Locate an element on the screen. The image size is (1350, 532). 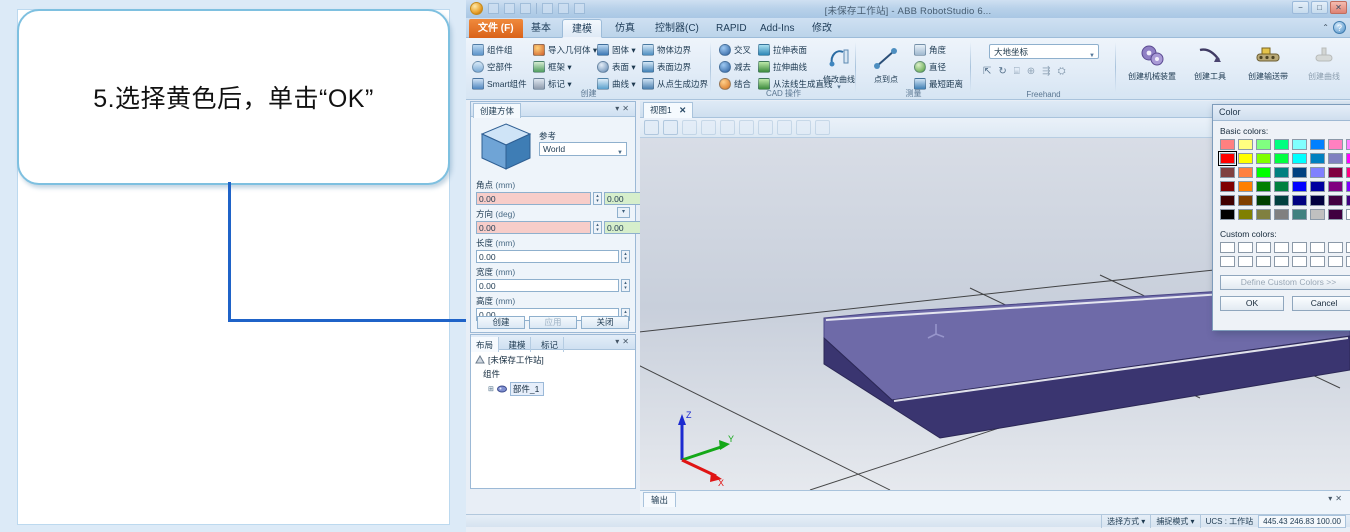
jog-linear-icon: ⊕ is located at coordinates (1031, 71).